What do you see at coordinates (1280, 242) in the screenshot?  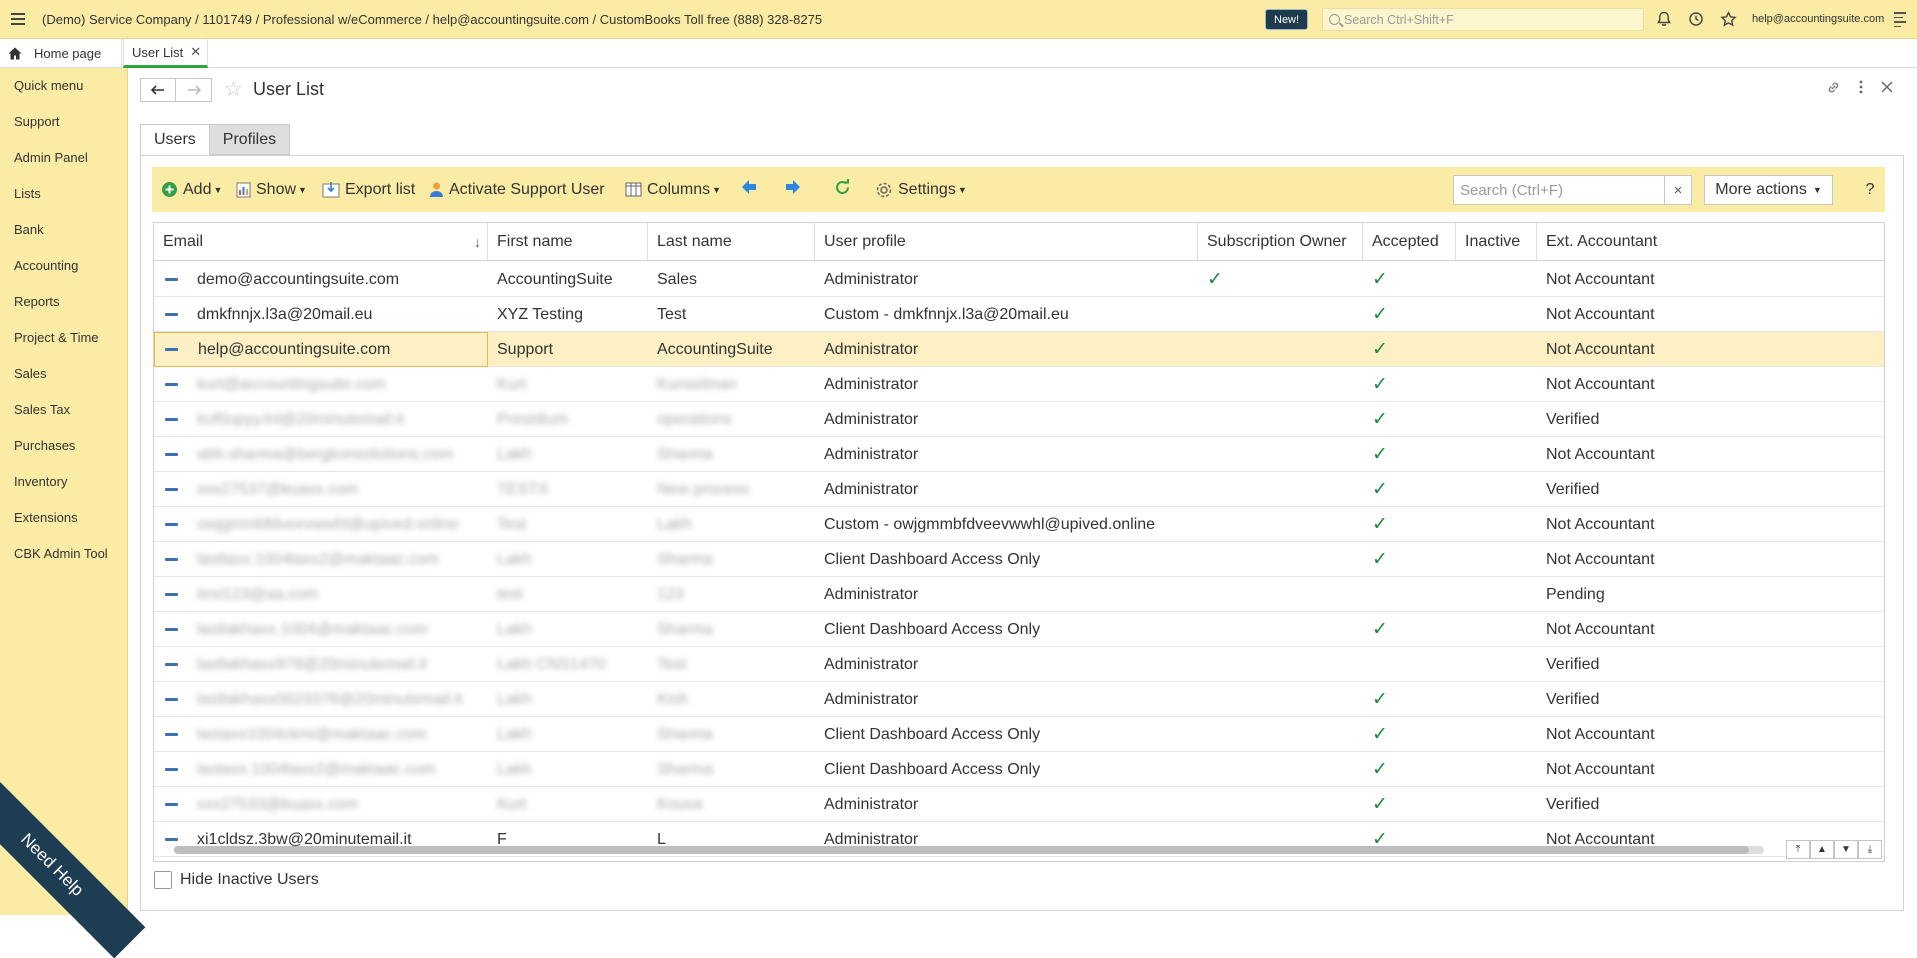 I see `col-subscription-owner: Subscription Owner` at bounding box center [1280, 242].